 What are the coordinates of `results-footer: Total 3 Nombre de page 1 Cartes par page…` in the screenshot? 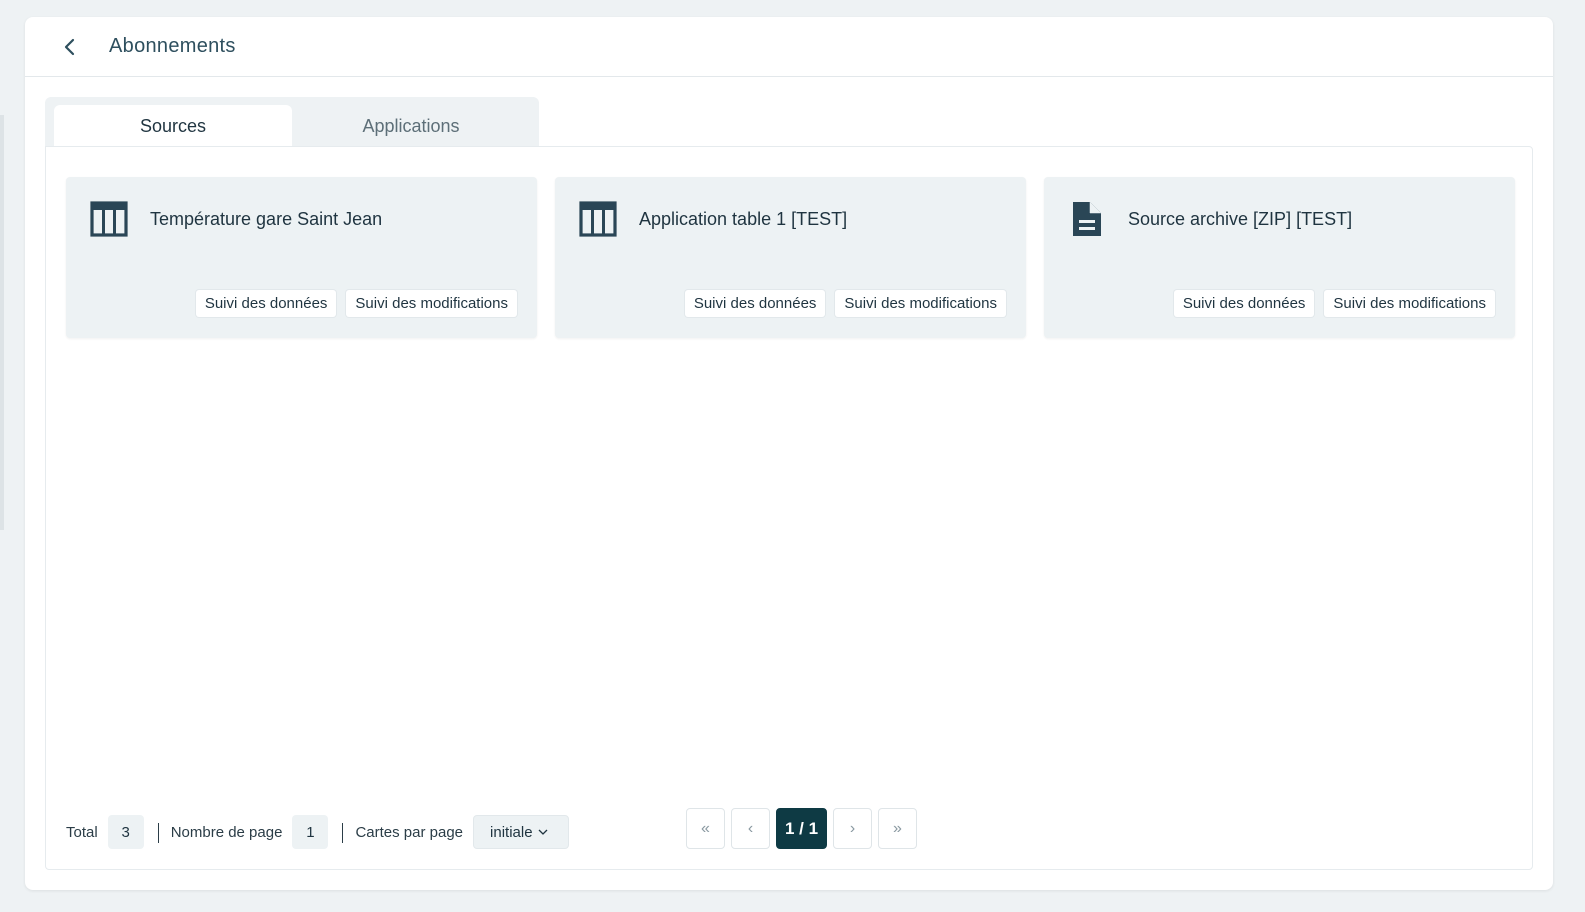 It's located at (318, 832).